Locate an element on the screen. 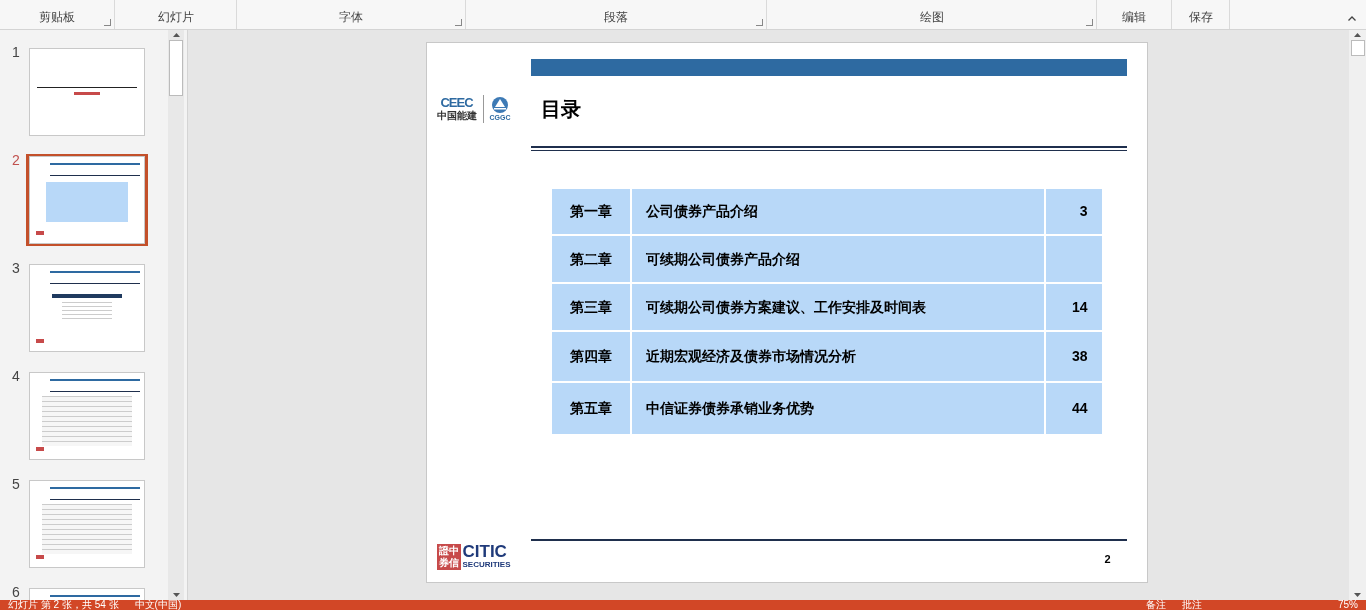 The image size is (1366, 610). language-indicator: 中文(中国) is located at coordinates (158, 605).